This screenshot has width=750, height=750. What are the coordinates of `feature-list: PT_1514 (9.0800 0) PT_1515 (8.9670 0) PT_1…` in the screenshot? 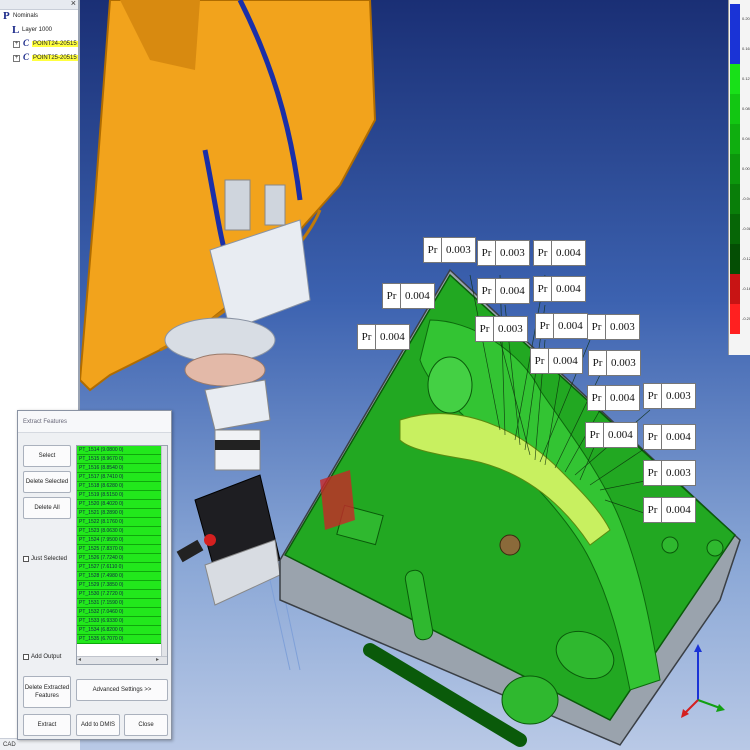 It's located at (122, 555).